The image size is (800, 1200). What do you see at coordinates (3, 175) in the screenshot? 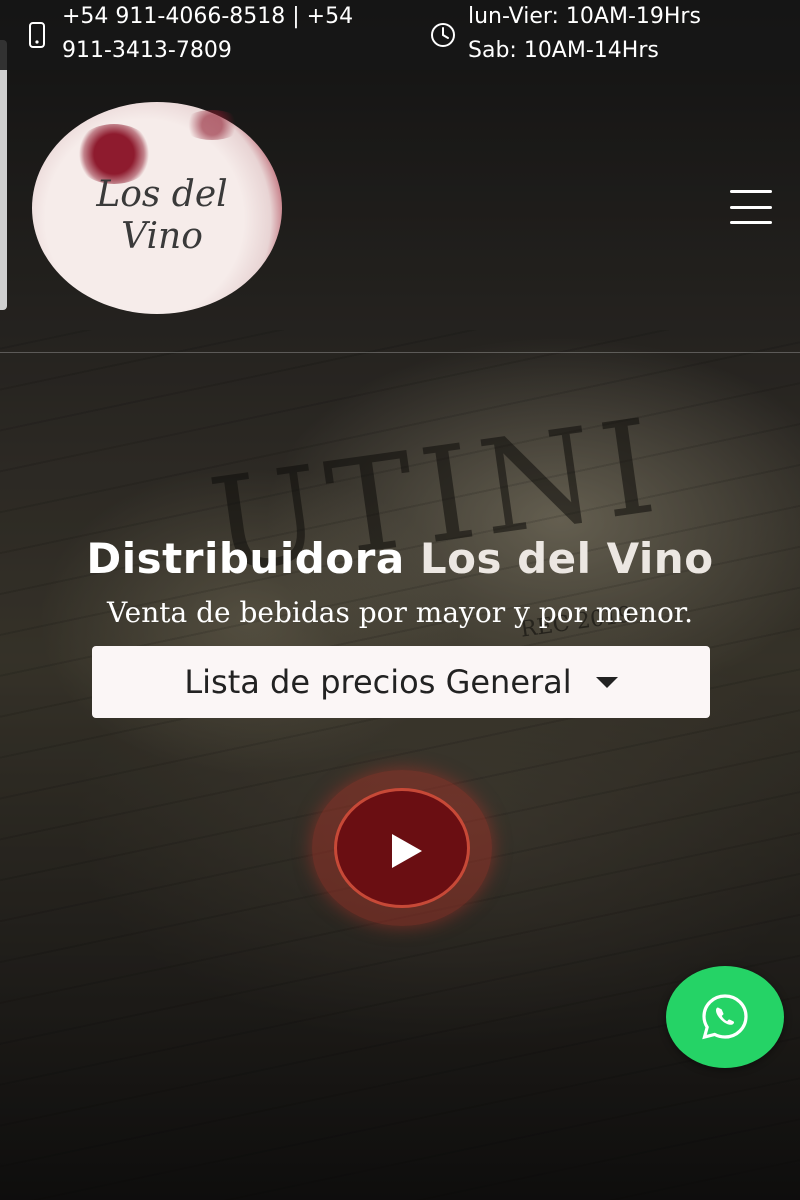
I see `side-drawer-handle` at bounding box center [3, 175].